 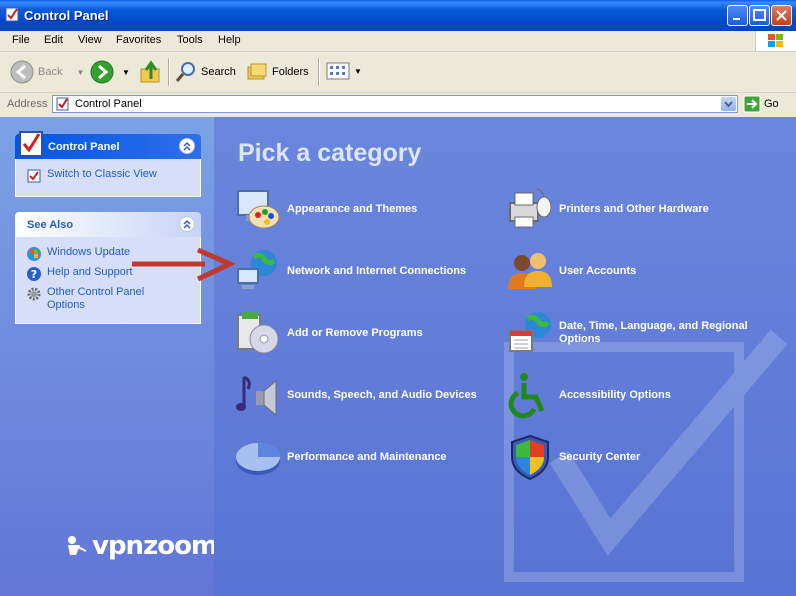 I want to click on forward-arrow-icon, so click(x=102, y=72).